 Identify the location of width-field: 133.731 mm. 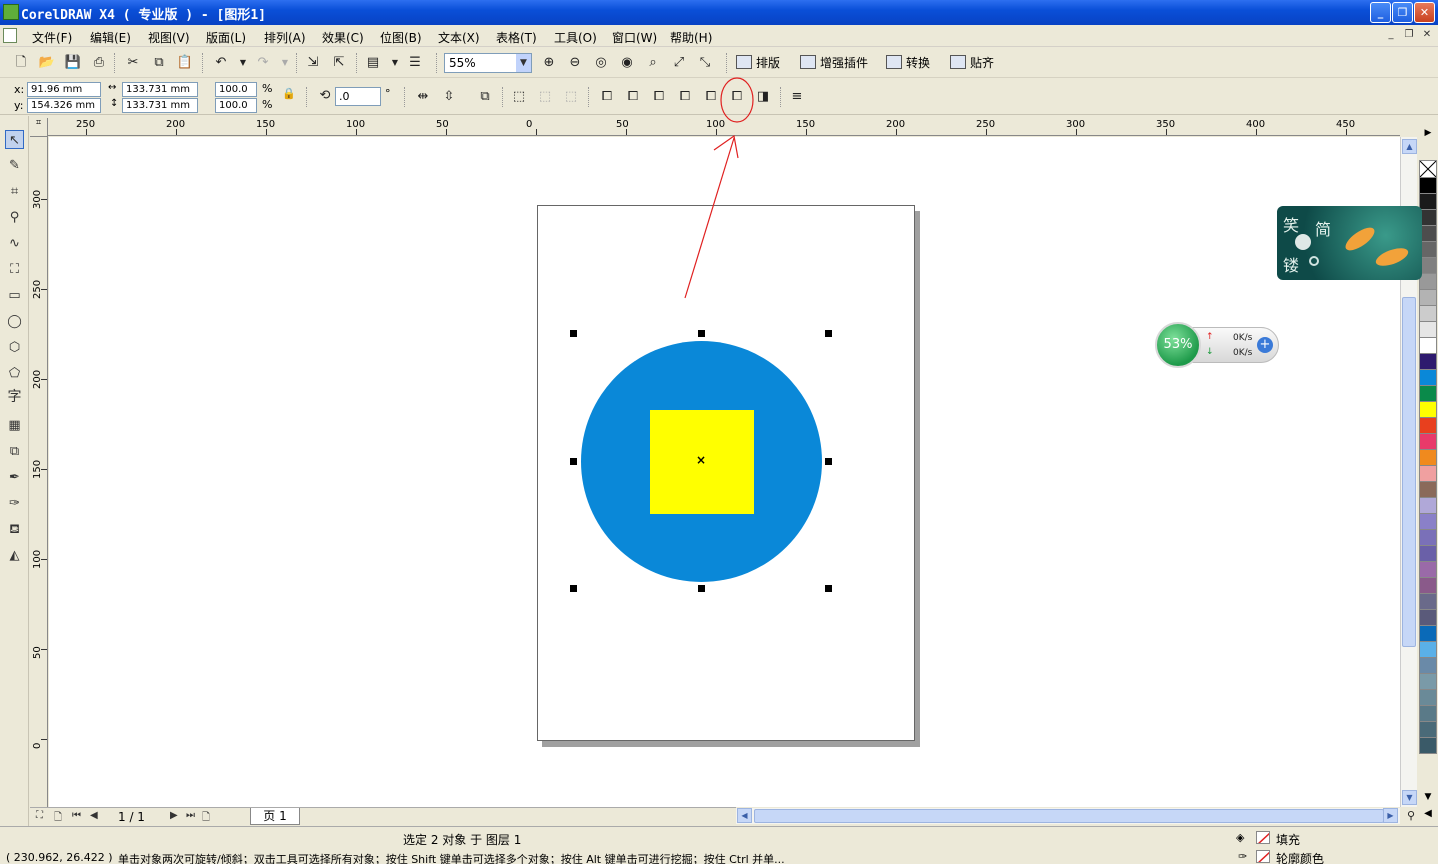
(160, 89).